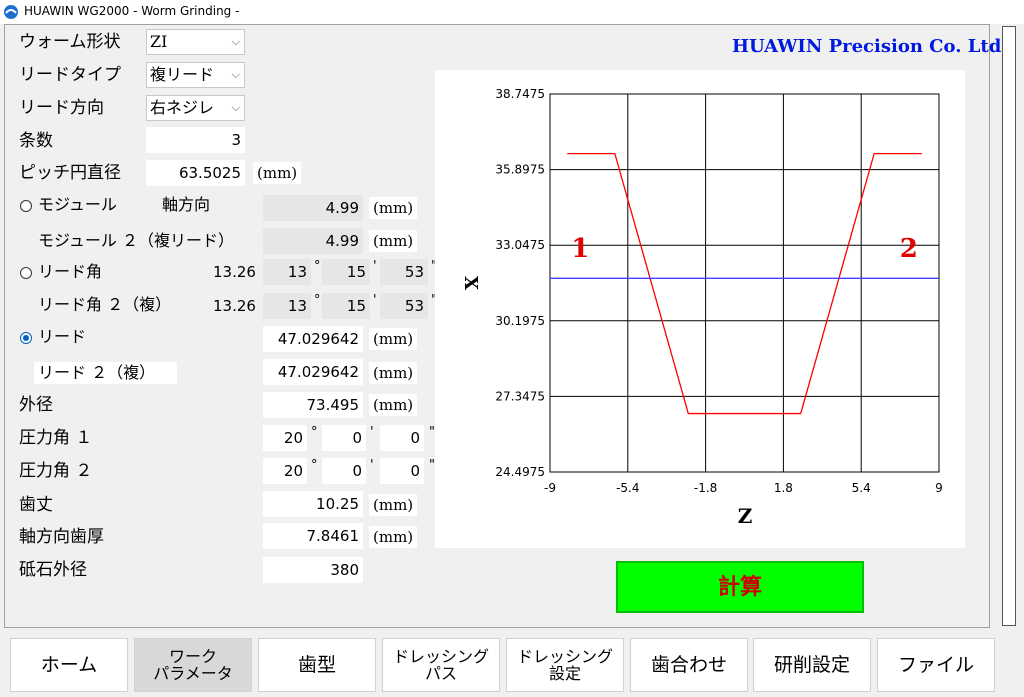 This screenshot has width=1024, height=697. I want to click on module-radio, so click(26, 206).